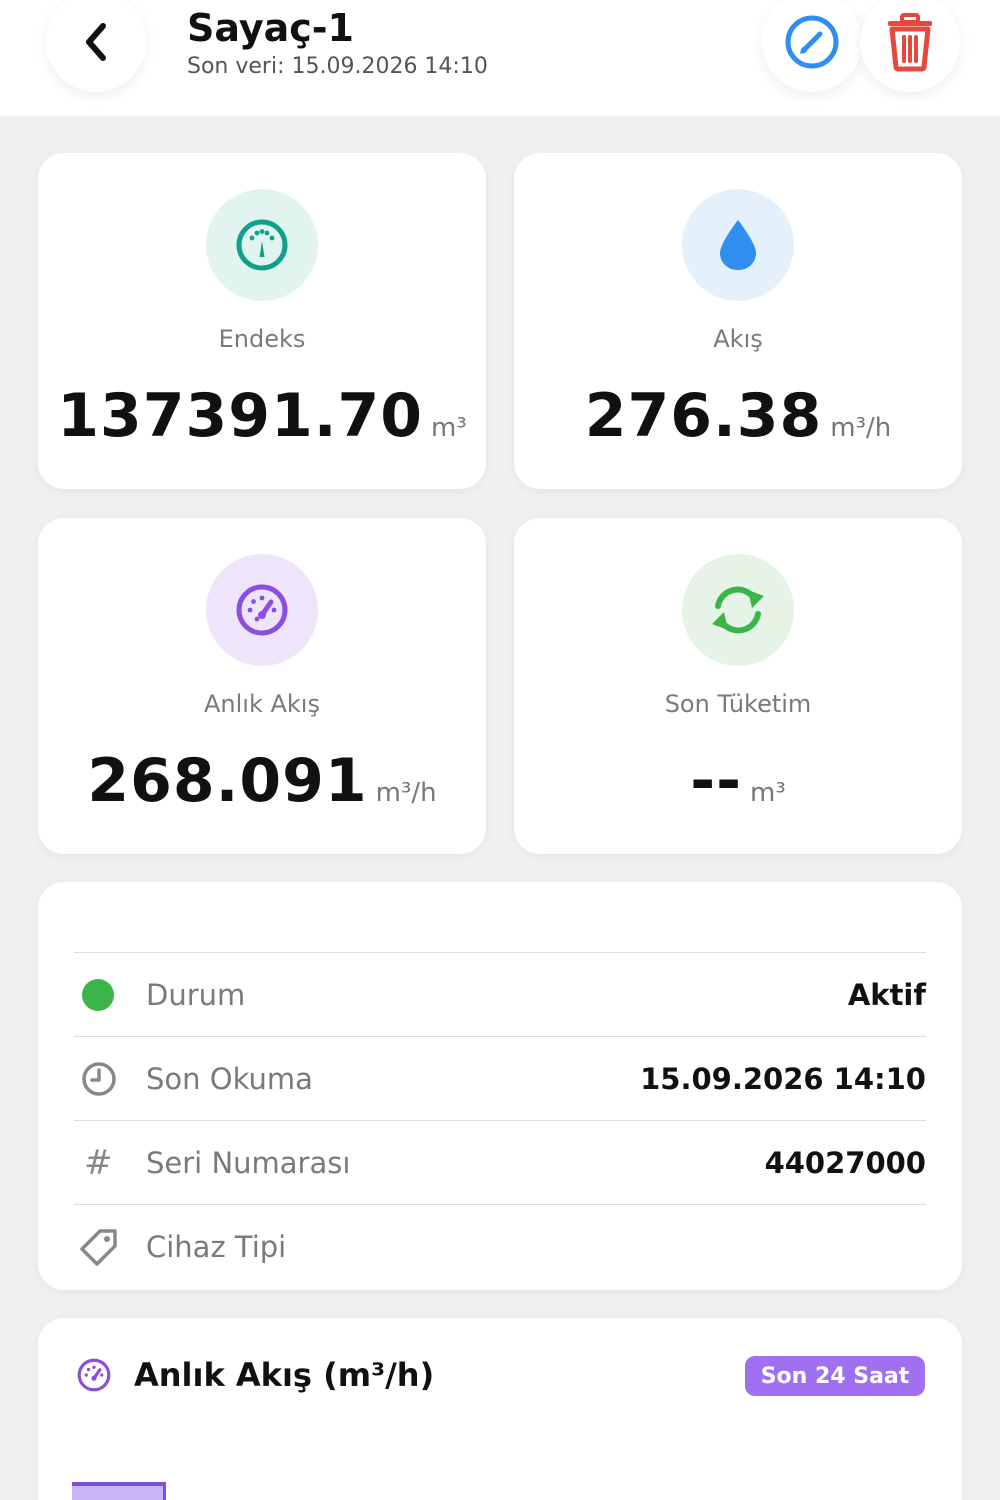  What do you see at coordinates (98, 1247) in the screenshot?
I see `tag-icon` at bounding box center [98, 1247].